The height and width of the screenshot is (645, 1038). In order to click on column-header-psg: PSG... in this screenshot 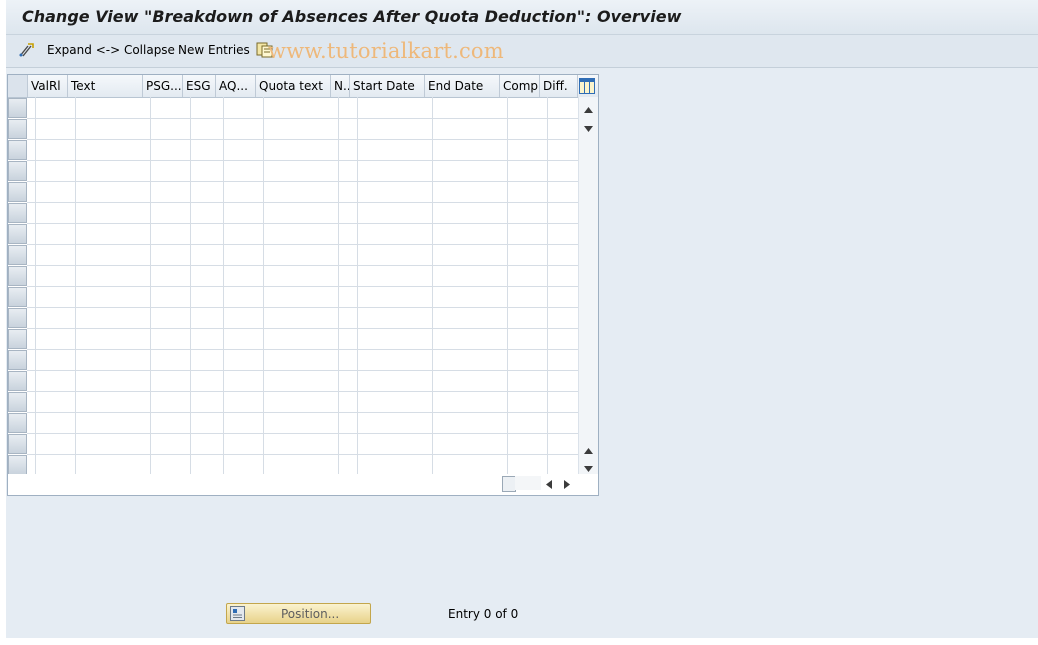, I will do `click(163, 86)`.